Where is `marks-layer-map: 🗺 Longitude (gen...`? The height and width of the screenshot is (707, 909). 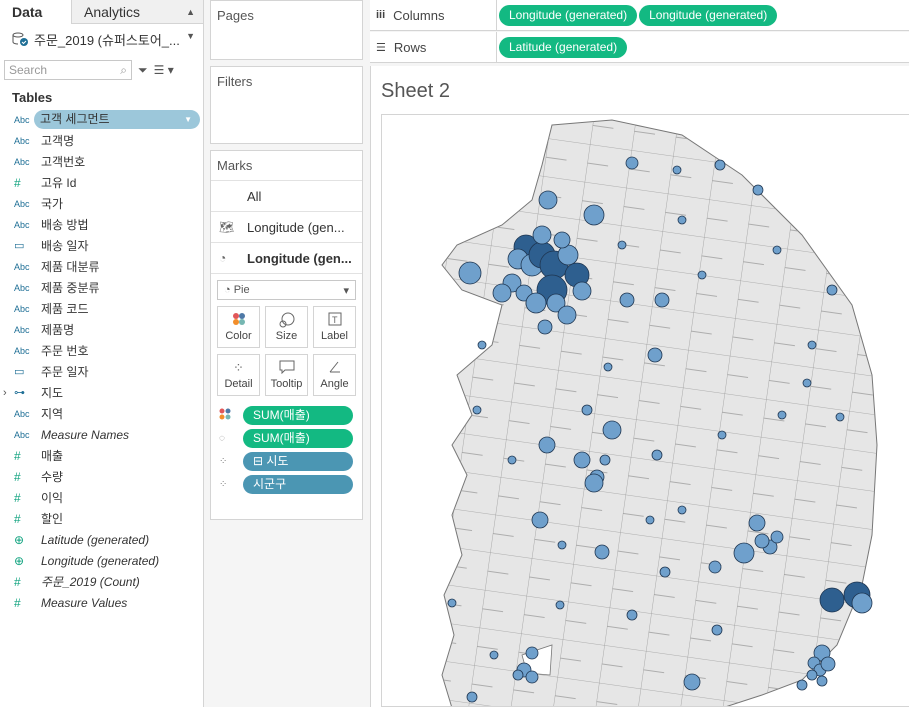
marks-layer-map: 🗺 Longitude (gen... is located at coordinates (286, 227).